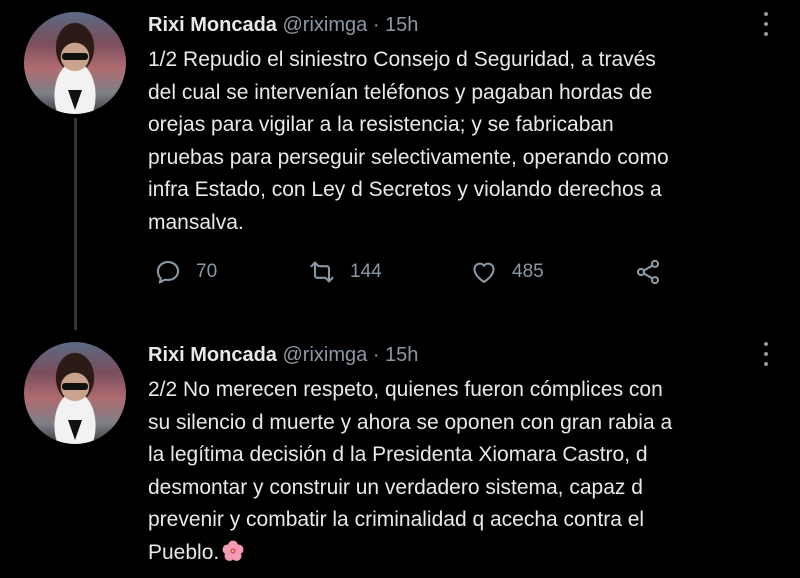 The height and width of the screenshot is (578, 800). I want to click on hibiscus-flower-icon, so click(233, 550).